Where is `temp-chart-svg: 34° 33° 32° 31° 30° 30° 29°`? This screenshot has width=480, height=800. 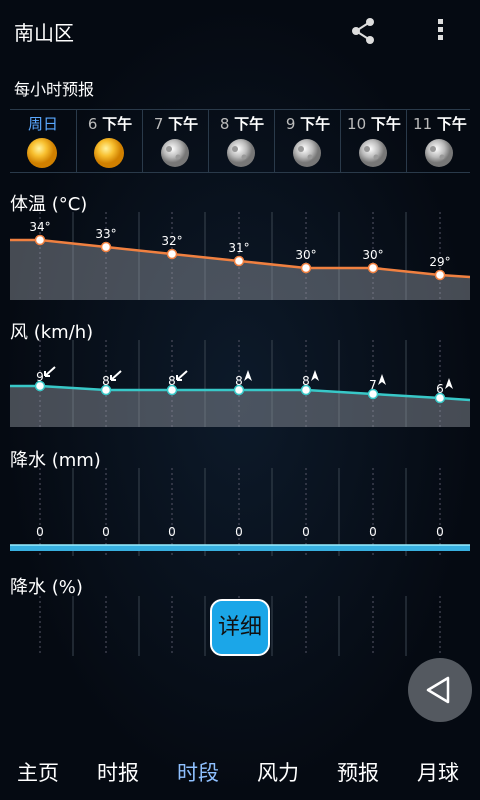 temp-chart-svg: 34° 33° 32° 31° 30° 30° 29° is located at coordinates (240, 256).